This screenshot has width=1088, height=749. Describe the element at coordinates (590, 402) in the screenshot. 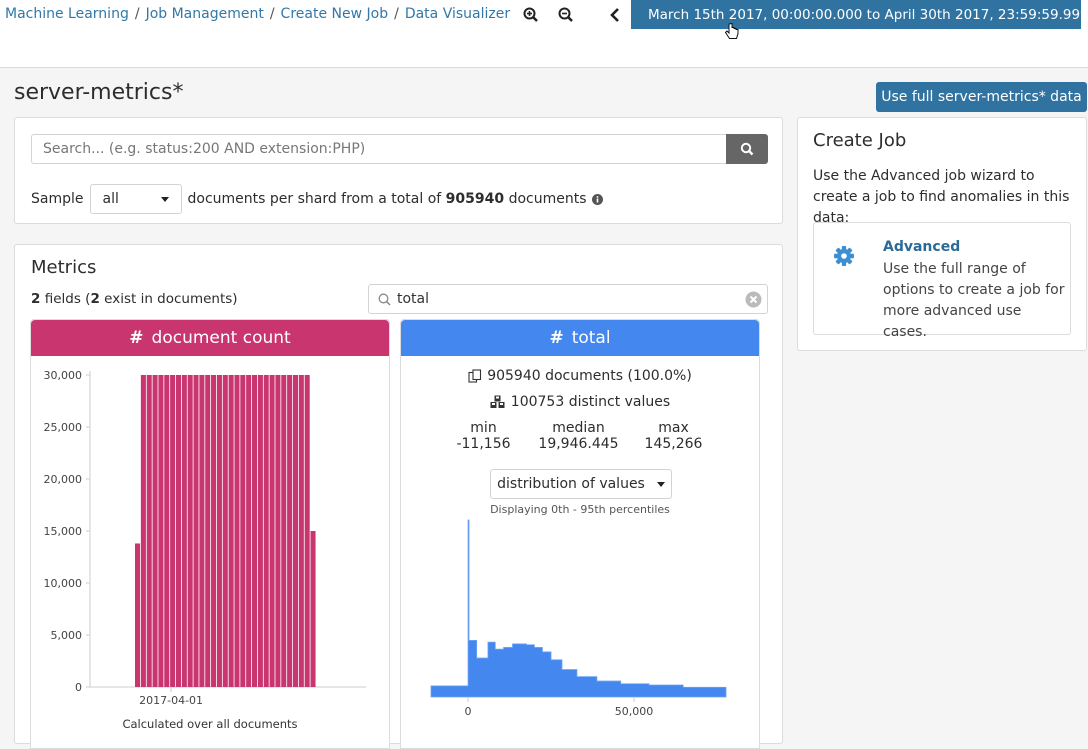

I see `distinct-values-text: 100753 distinct values` at that location.